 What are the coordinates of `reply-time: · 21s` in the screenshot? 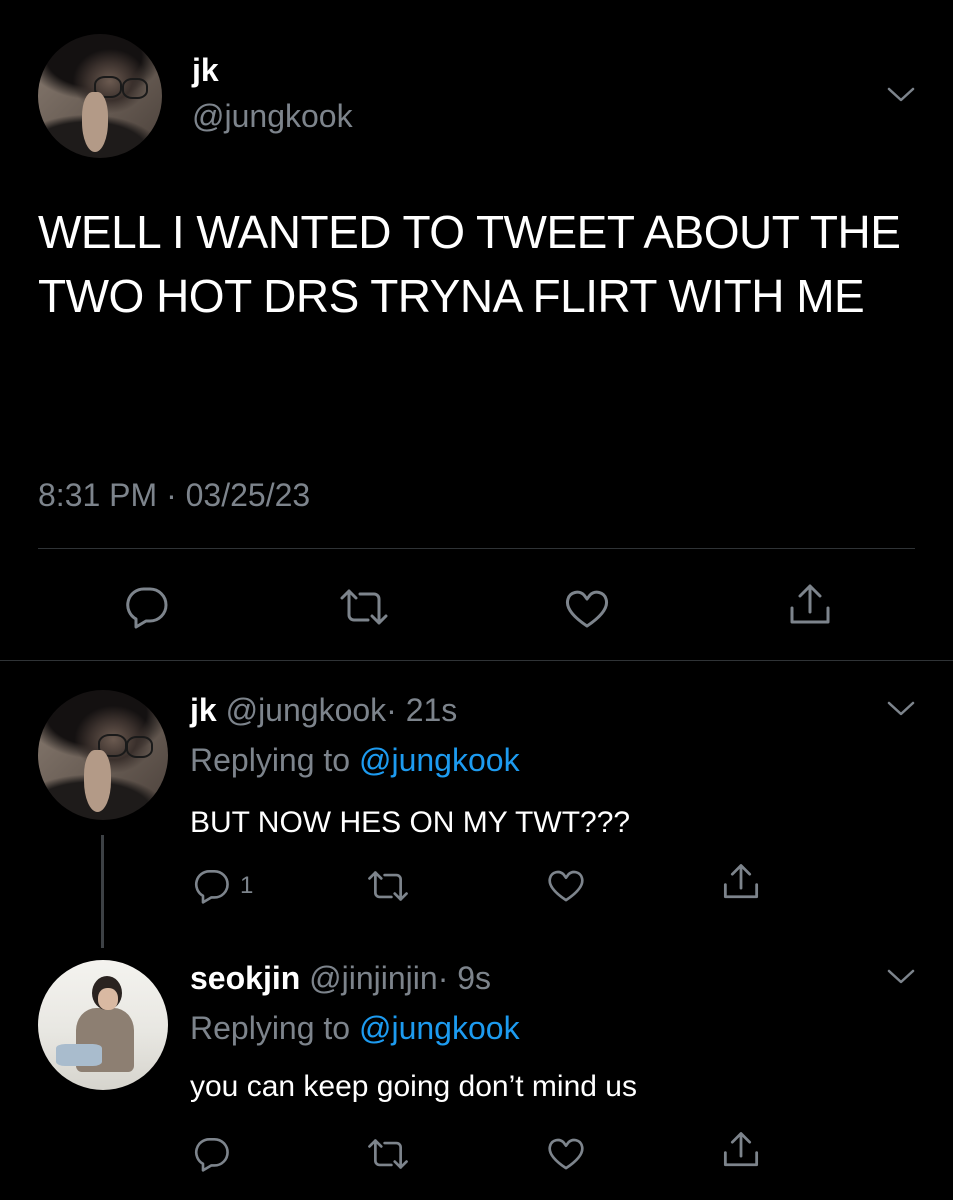 It's located at (422, 710).